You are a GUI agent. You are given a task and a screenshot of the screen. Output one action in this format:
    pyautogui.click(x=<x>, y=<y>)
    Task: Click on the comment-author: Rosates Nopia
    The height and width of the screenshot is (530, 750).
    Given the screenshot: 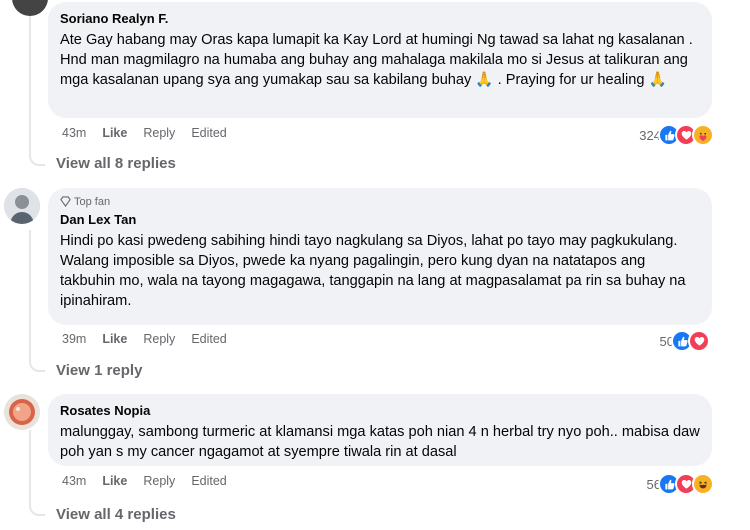 What is the action you would take?
    pyautogui.click(x=380, y=410)
    